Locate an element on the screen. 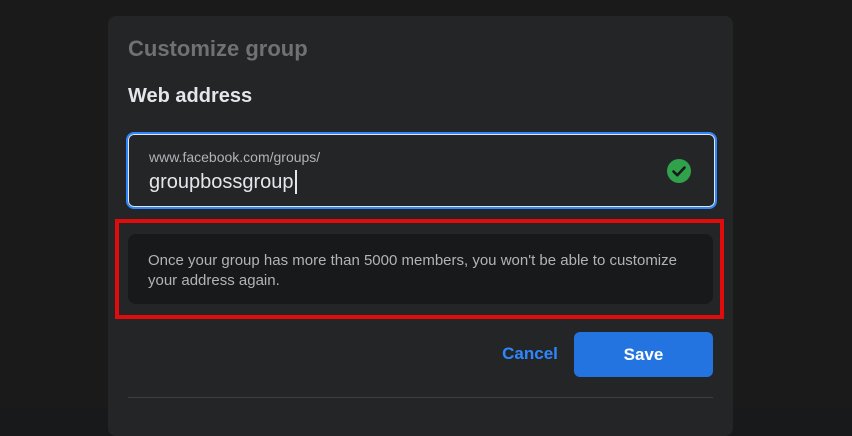 The height and width of the screenshot is (436, 852). web-address-value: groupbossgroup is located at coordinates (221, 181).